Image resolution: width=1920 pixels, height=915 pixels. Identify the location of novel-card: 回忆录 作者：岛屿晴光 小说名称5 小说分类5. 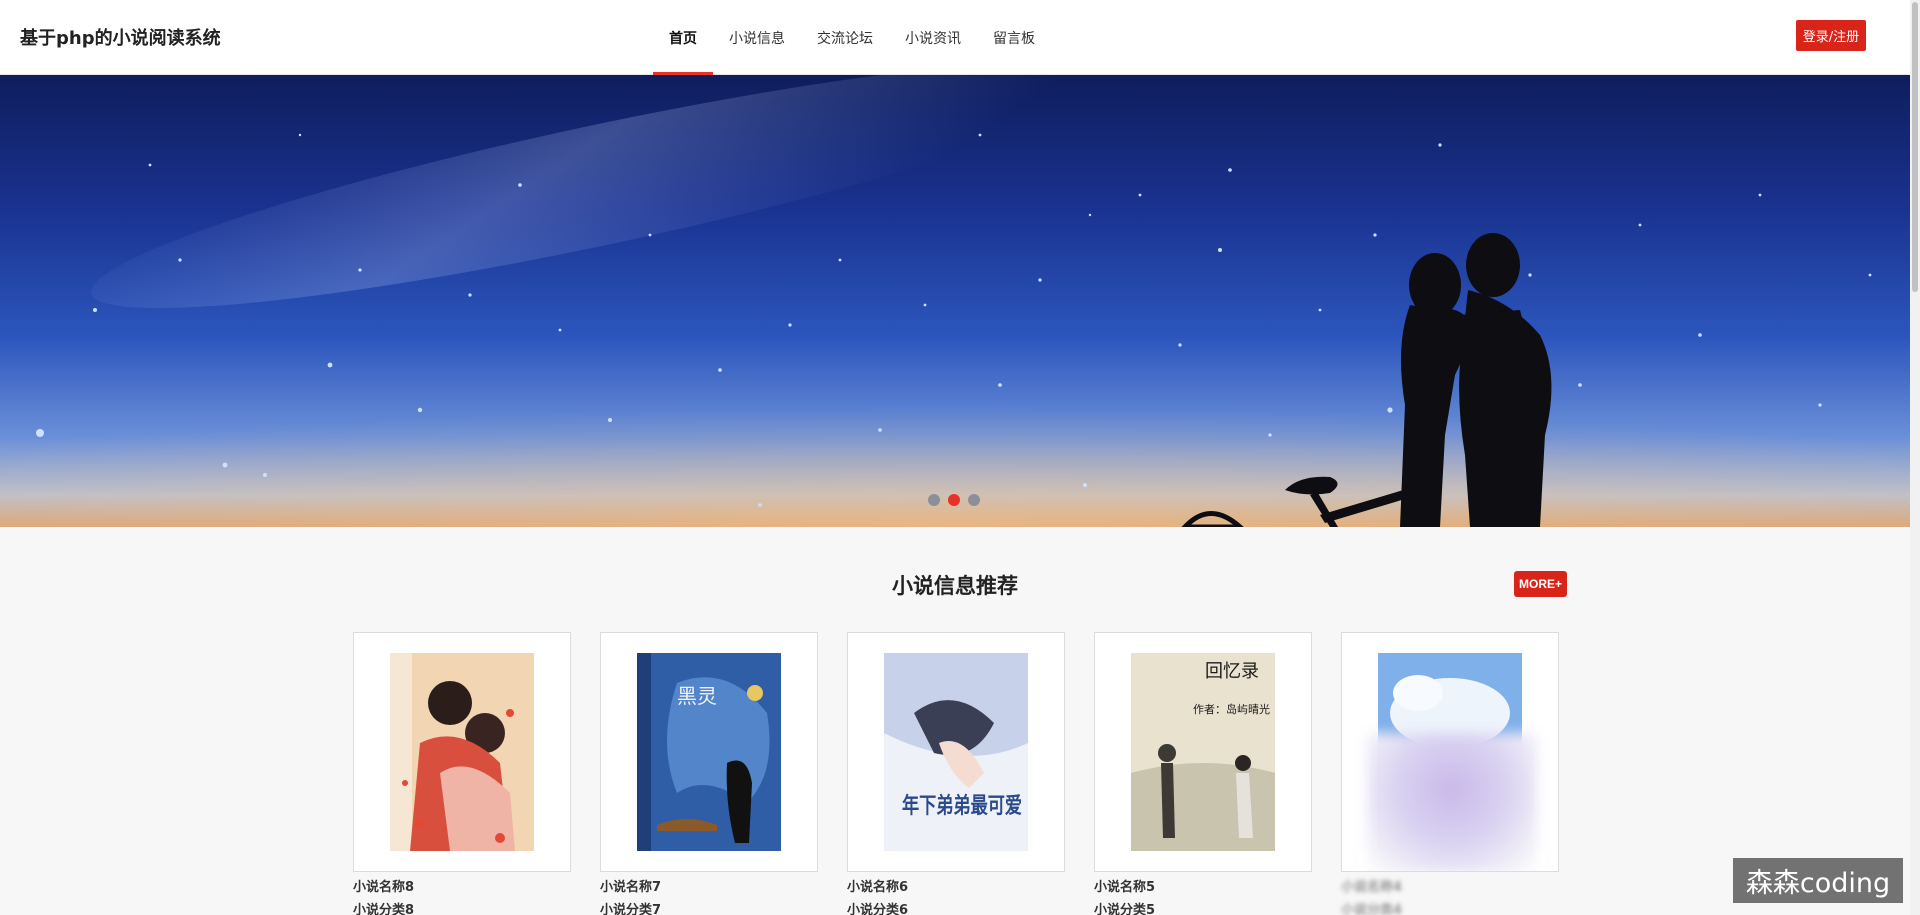
(1203, 773).